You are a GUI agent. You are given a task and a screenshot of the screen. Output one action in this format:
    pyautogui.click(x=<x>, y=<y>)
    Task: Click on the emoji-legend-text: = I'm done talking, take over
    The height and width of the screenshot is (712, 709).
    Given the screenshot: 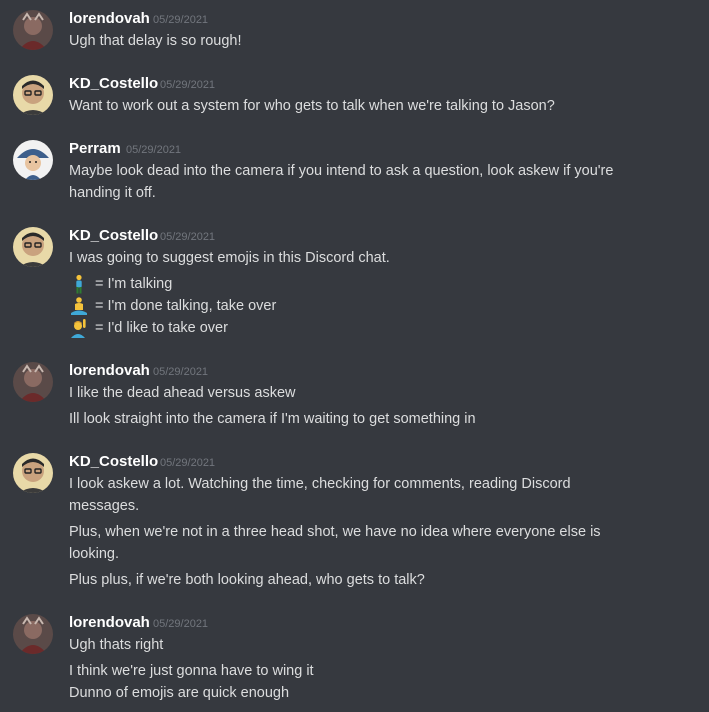 What is the action you would take?
    pyautogui.click(x=186, y=306)
    